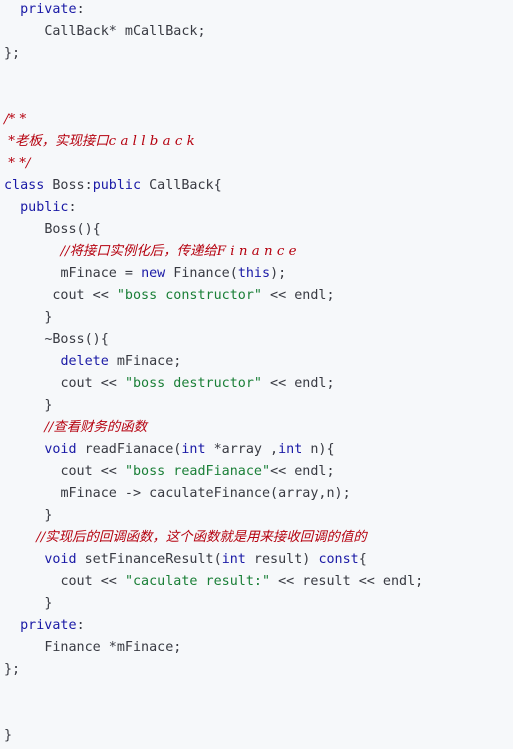 This screenshot has height=749, width=513. I want to click on code-line: Boss(){, so click(52, 230).